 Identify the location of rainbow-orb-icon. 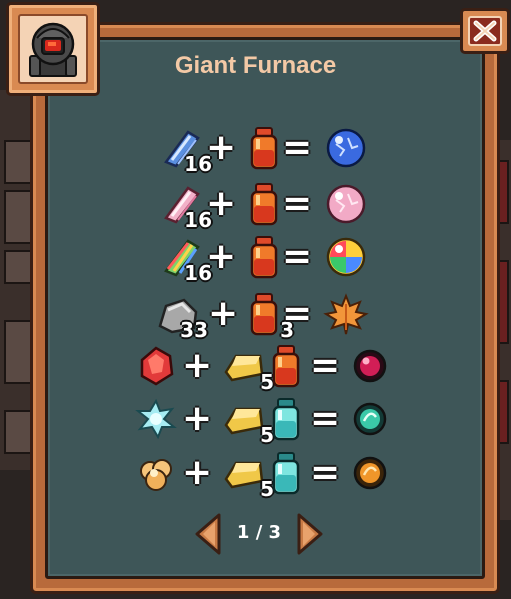
(346, 257).